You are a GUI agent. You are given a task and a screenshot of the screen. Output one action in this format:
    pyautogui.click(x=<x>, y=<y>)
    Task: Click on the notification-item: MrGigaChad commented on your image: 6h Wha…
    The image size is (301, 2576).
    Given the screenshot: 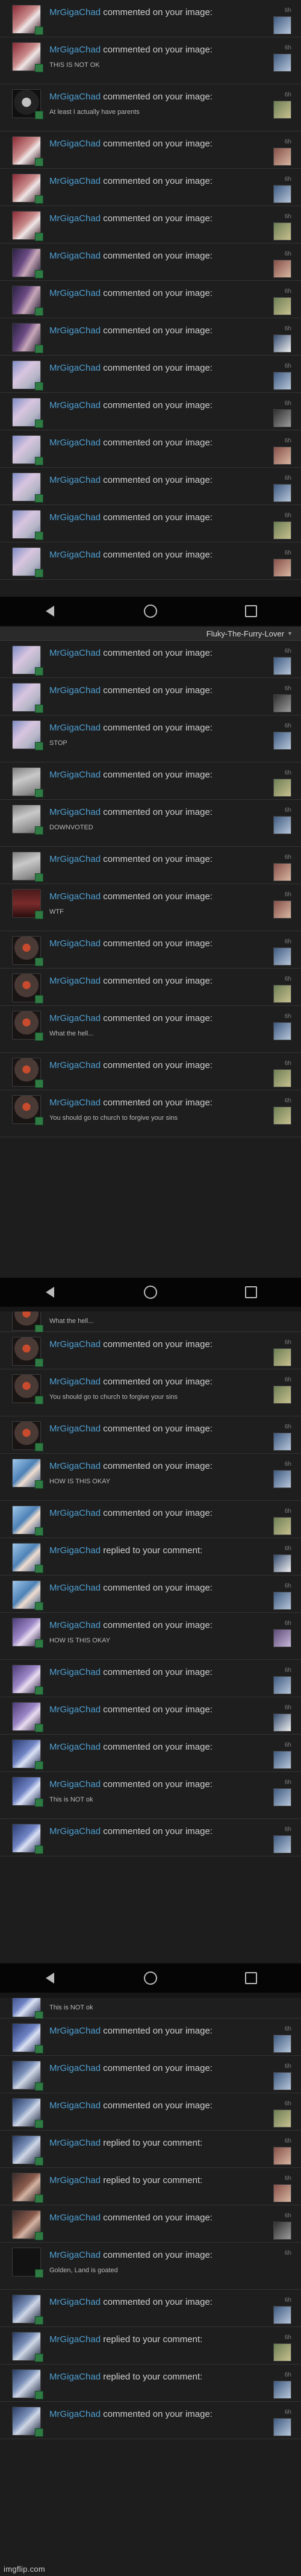 What is the action you would take?
    pyautogui.click(x=150, y=1029)
    